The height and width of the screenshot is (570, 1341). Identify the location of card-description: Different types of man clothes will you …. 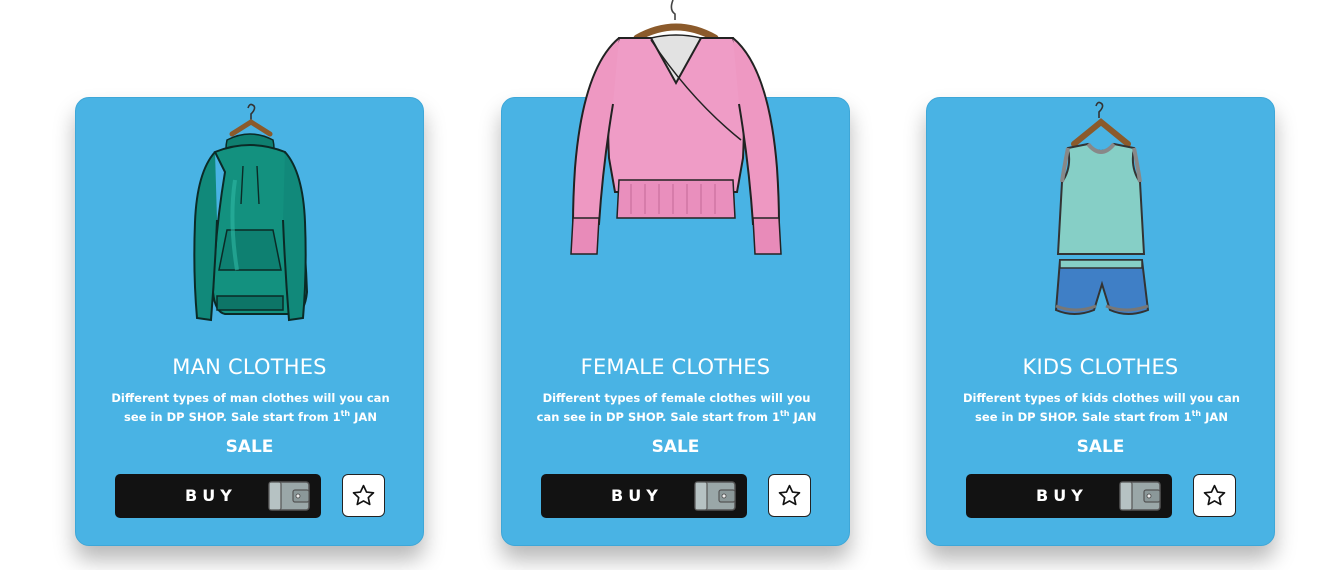
(250, 408).